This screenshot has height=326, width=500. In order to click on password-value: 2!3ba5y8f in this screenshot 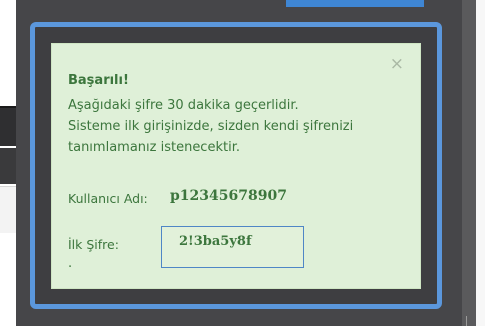, I will do `click(215, 241)`.